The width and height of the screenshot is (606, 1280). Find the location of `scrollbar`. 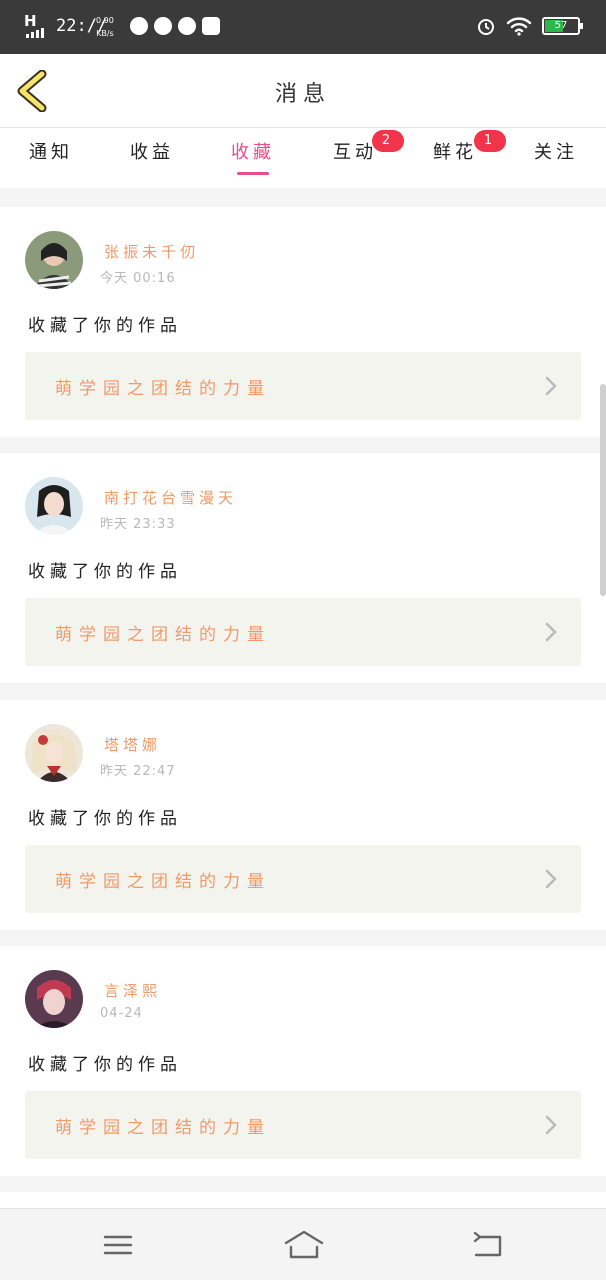

scrollbar is located at coordinates (603, 490).